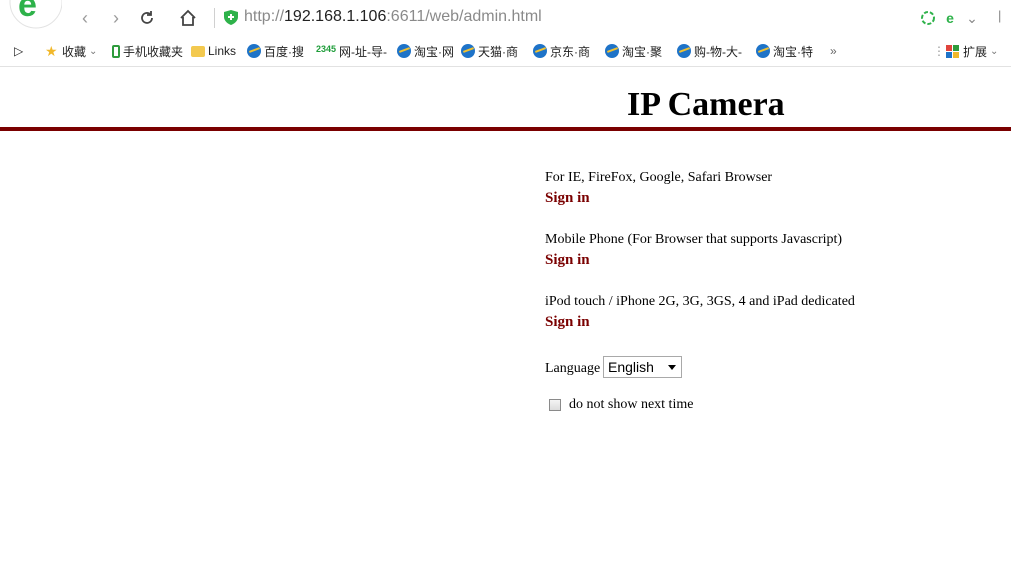  I want to click on bookmark-item: 百度·搜, so click(275, 51).